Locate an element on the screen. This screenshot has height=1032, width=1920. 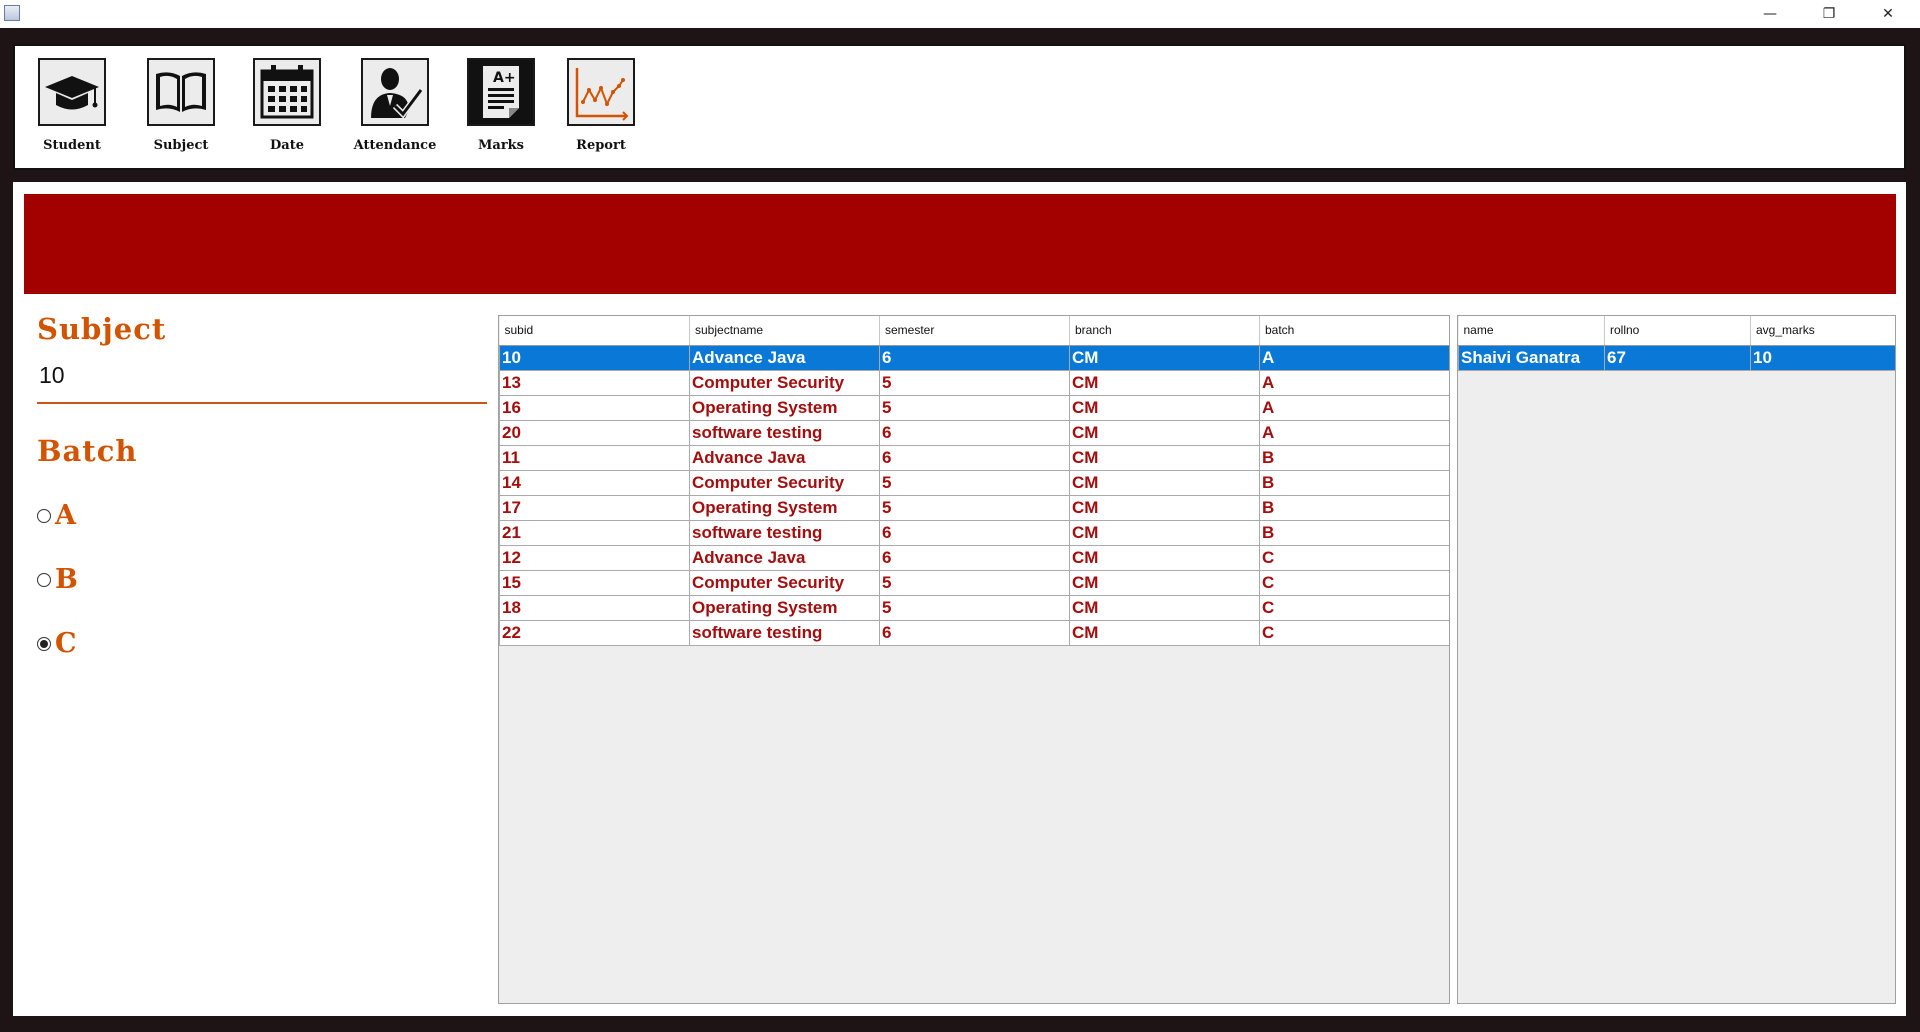
subject-cell-subid: 18 is located at coordinates (594, 607).